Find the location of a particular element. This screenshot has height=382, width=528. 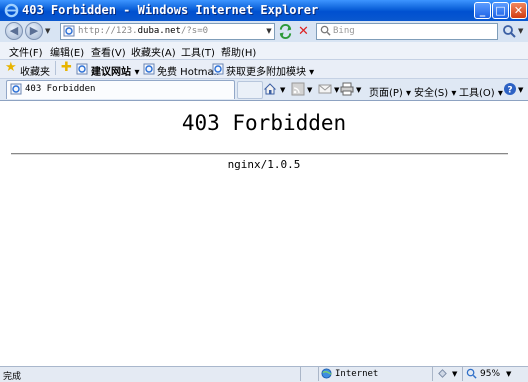

address-domain: duba.net is located at coordinates (159, 31).